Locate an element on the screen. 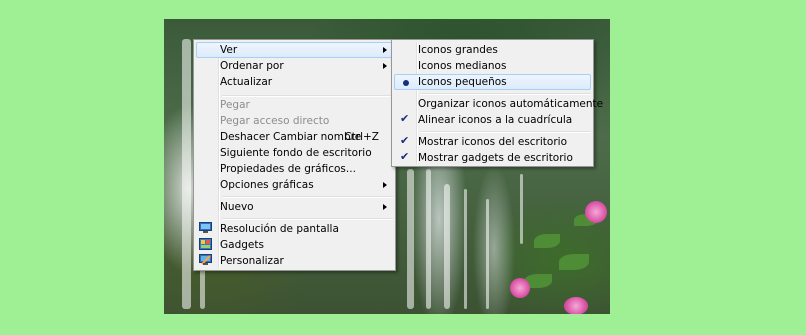  menu-item-siguiente-fondo: Siguiente fondo de escritorio is located at coordinates (294, 153).